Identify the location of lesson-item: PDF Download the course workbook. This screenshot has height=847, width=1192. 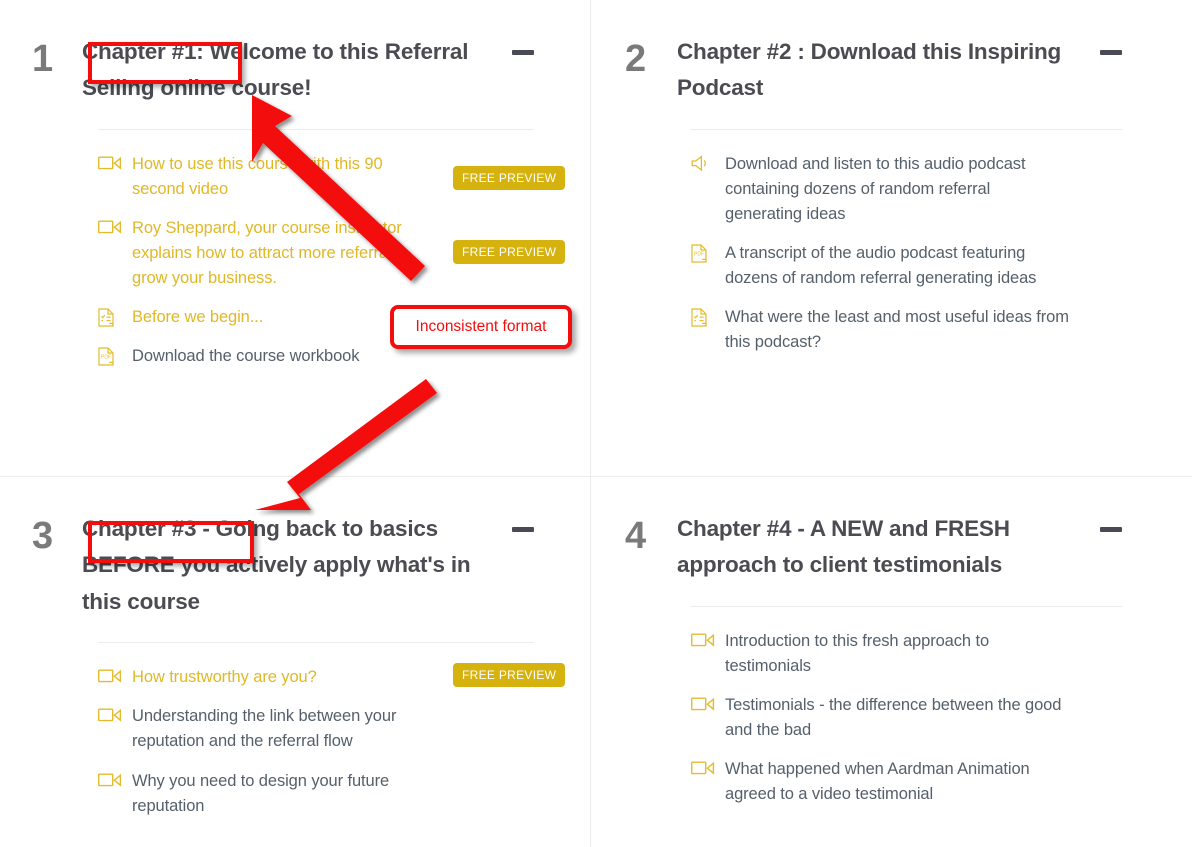
(316, 356).